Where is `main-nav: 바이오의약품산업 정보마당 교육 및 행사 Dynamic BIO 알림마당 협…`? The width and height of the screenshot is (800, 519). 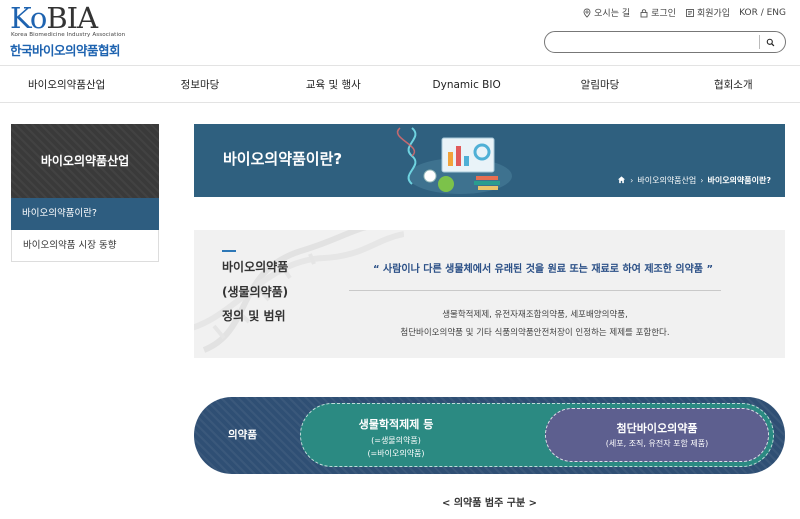
main-nav: 바이오의약품산업 정보마당 교육 및 행사 Dynamic BIO 알림마당 협… is located at coordinates (400, 85).